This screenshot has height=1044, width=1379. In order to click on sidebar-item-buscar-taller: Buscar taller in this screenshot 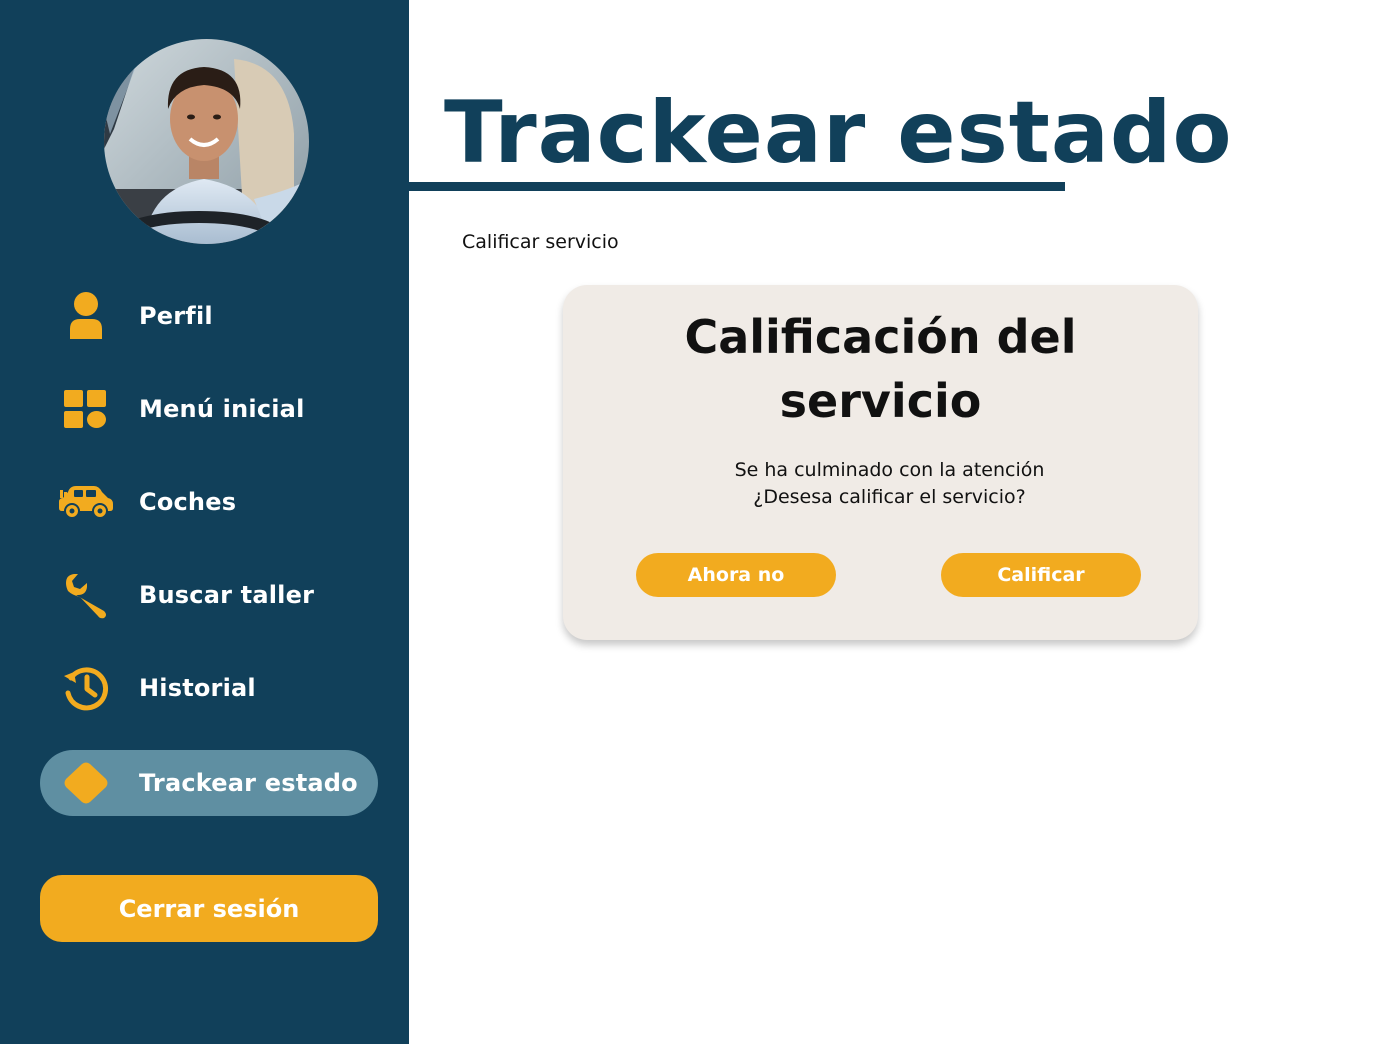, I will do `click(209, 595)`.